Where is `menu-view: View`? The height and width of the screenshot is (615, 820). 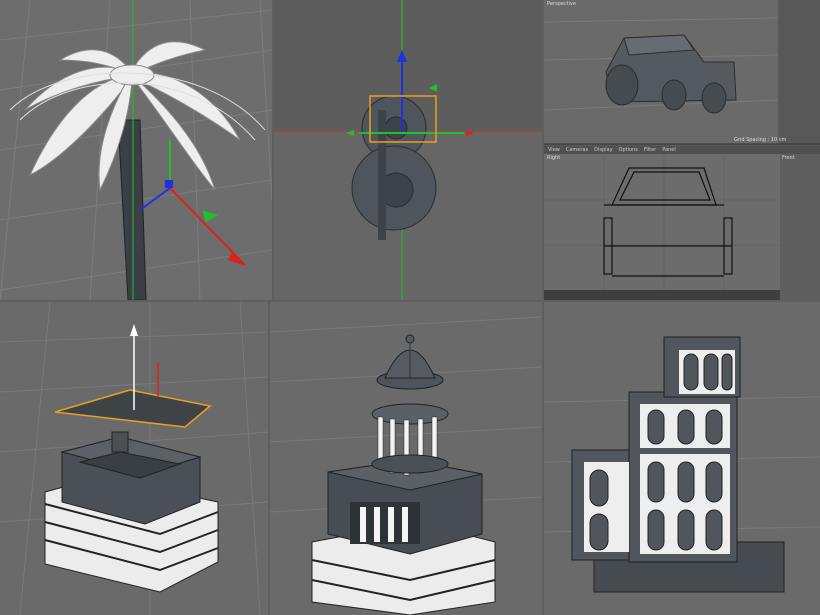 menu-view: View is located at coordinates (554, 150).